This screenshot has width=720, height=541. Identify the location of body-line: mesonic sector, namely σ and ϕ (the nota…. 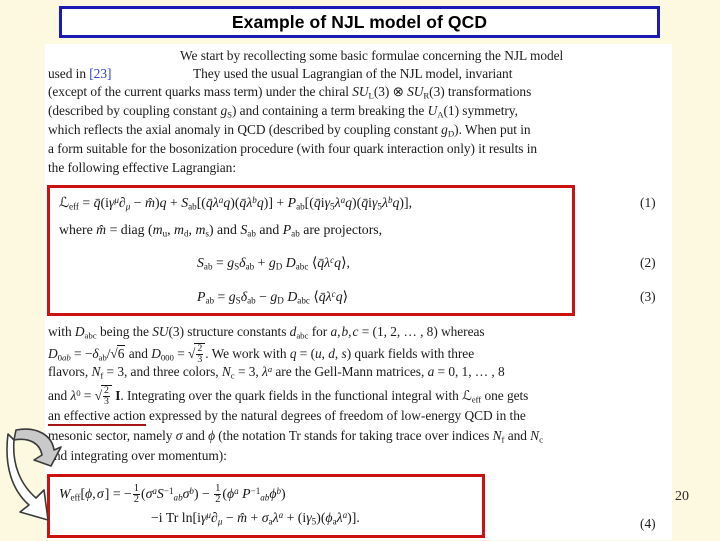
(295, 436).